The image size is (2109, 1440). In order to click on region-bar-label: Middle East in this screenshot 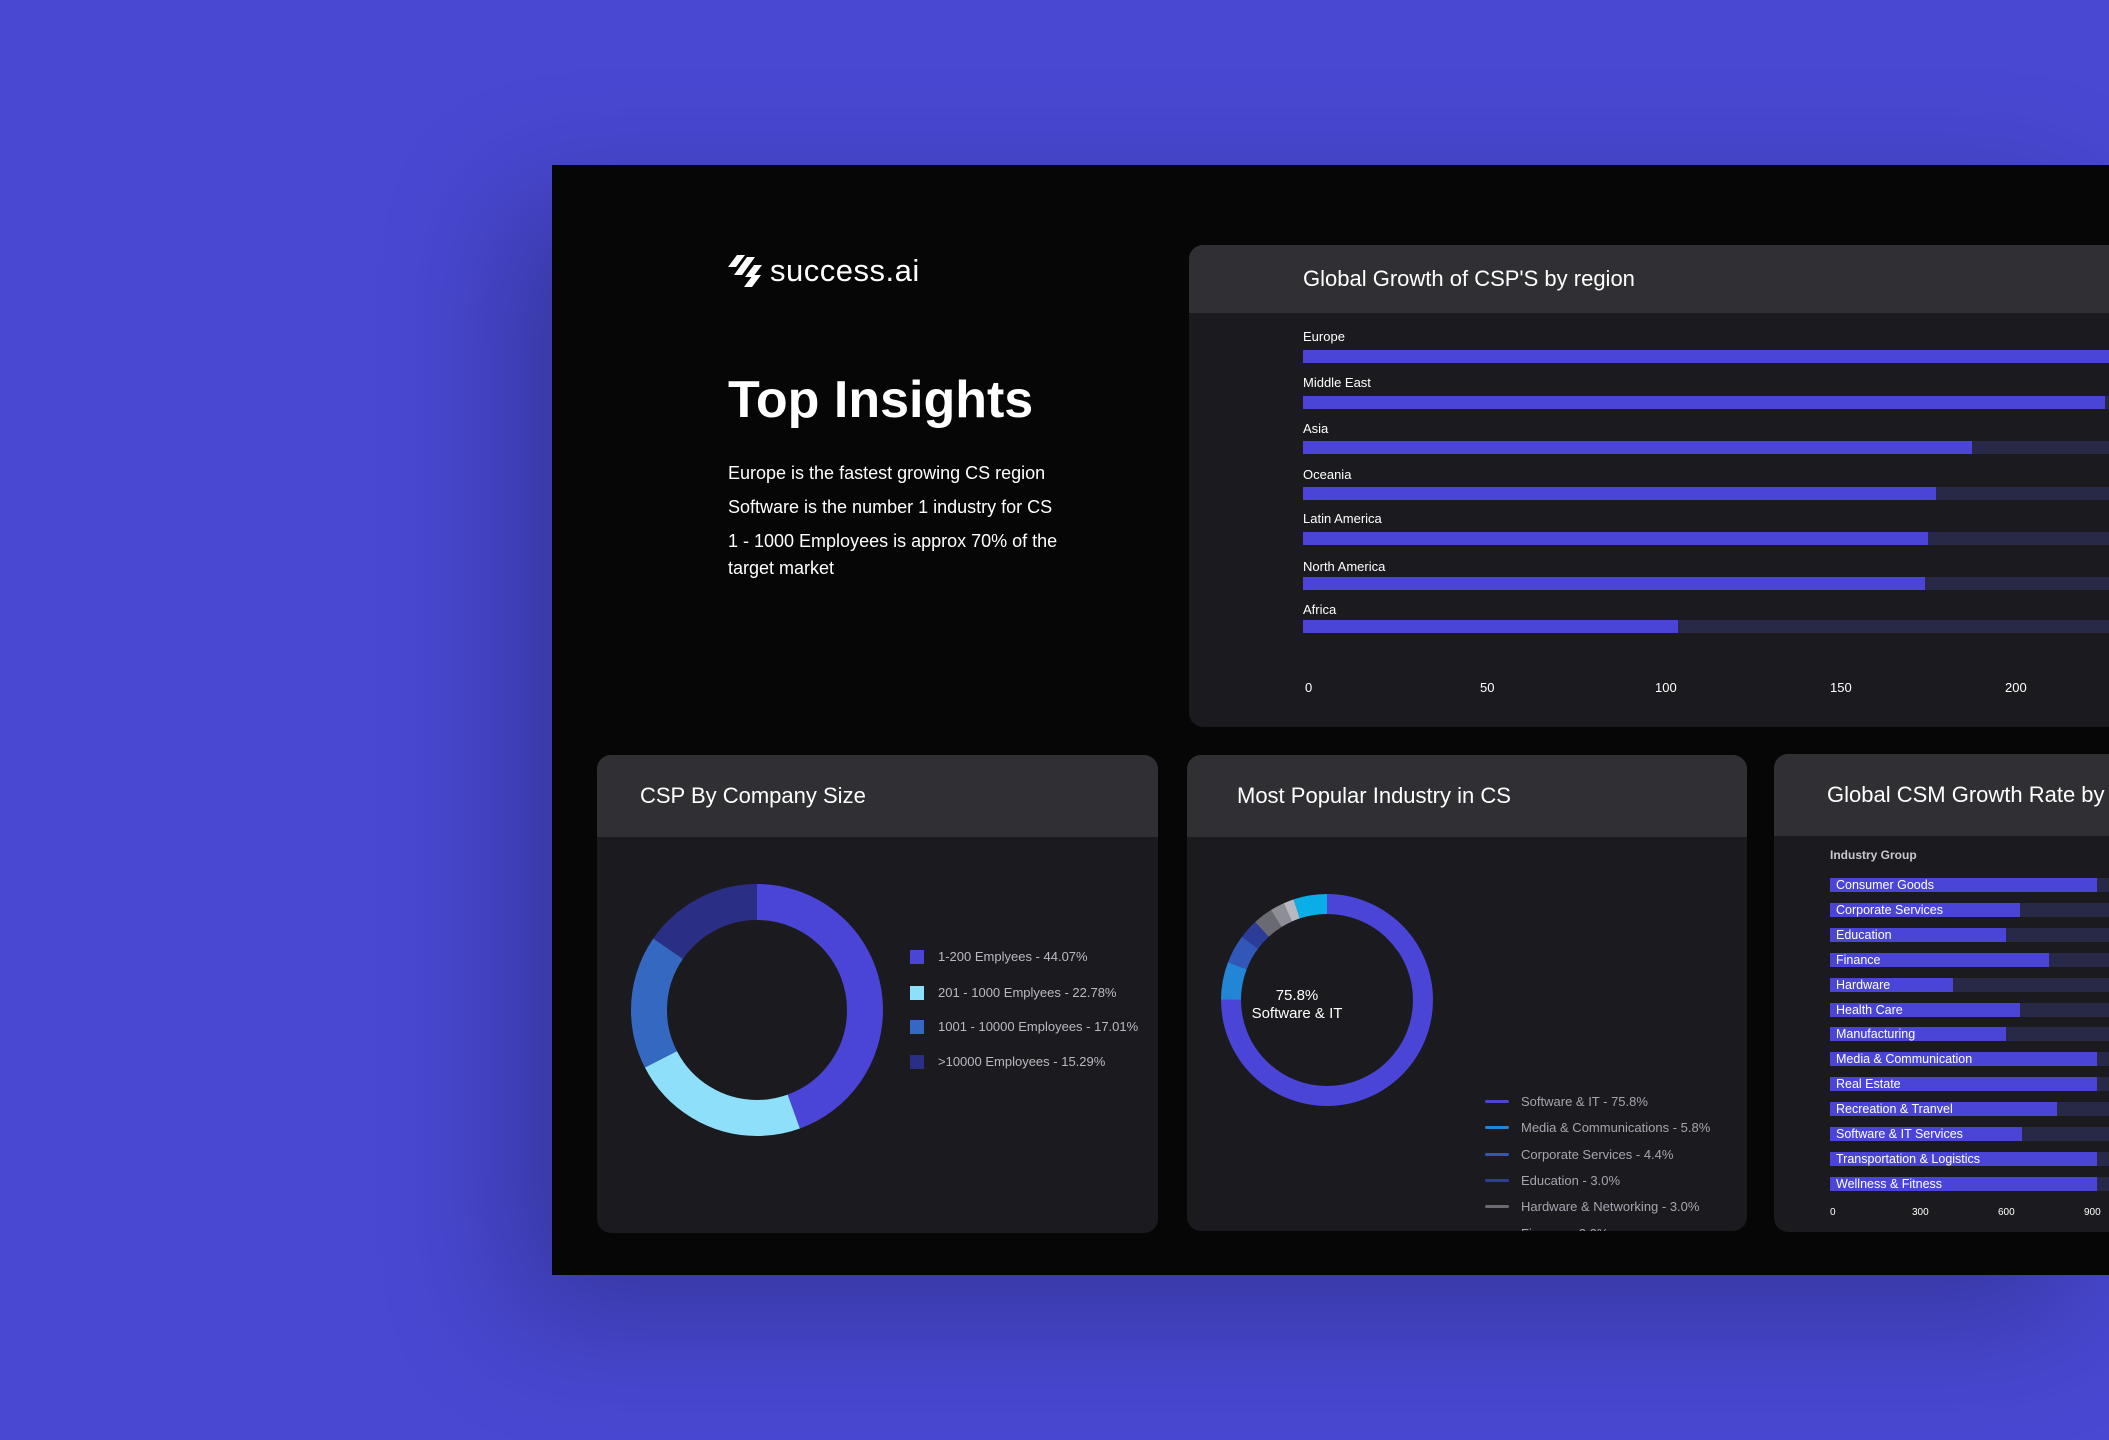, I will do `click(1337, 382)`.